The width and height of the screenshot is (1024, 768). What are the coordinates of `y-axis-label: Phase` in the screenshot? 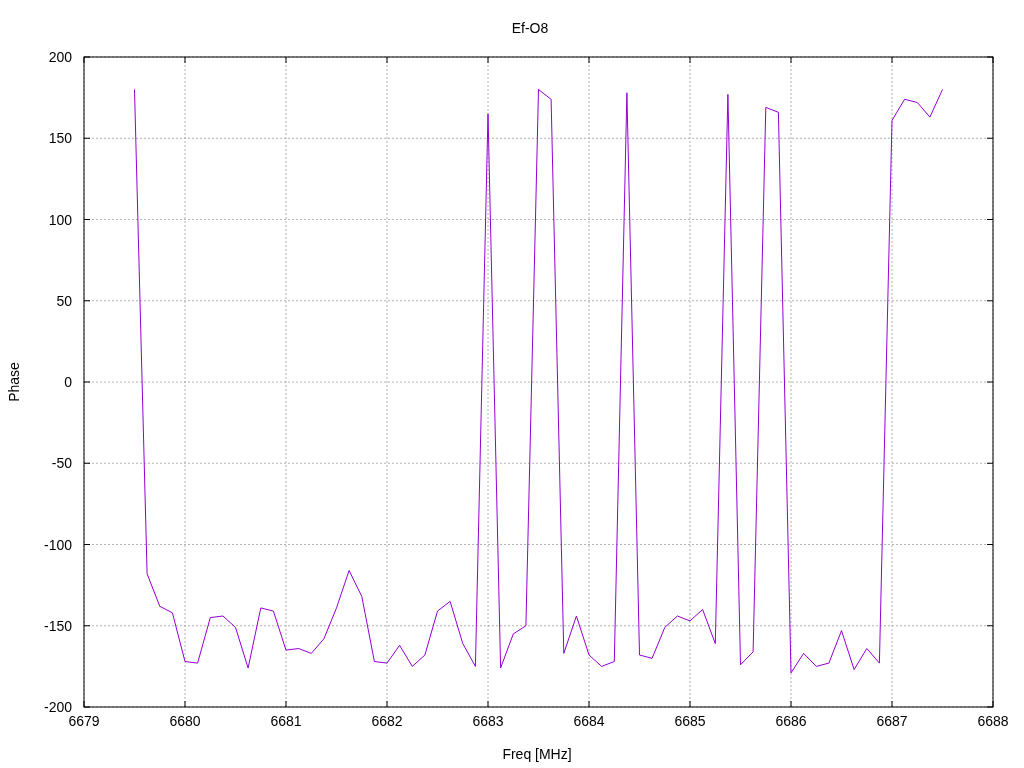 It's located at (14, 382).